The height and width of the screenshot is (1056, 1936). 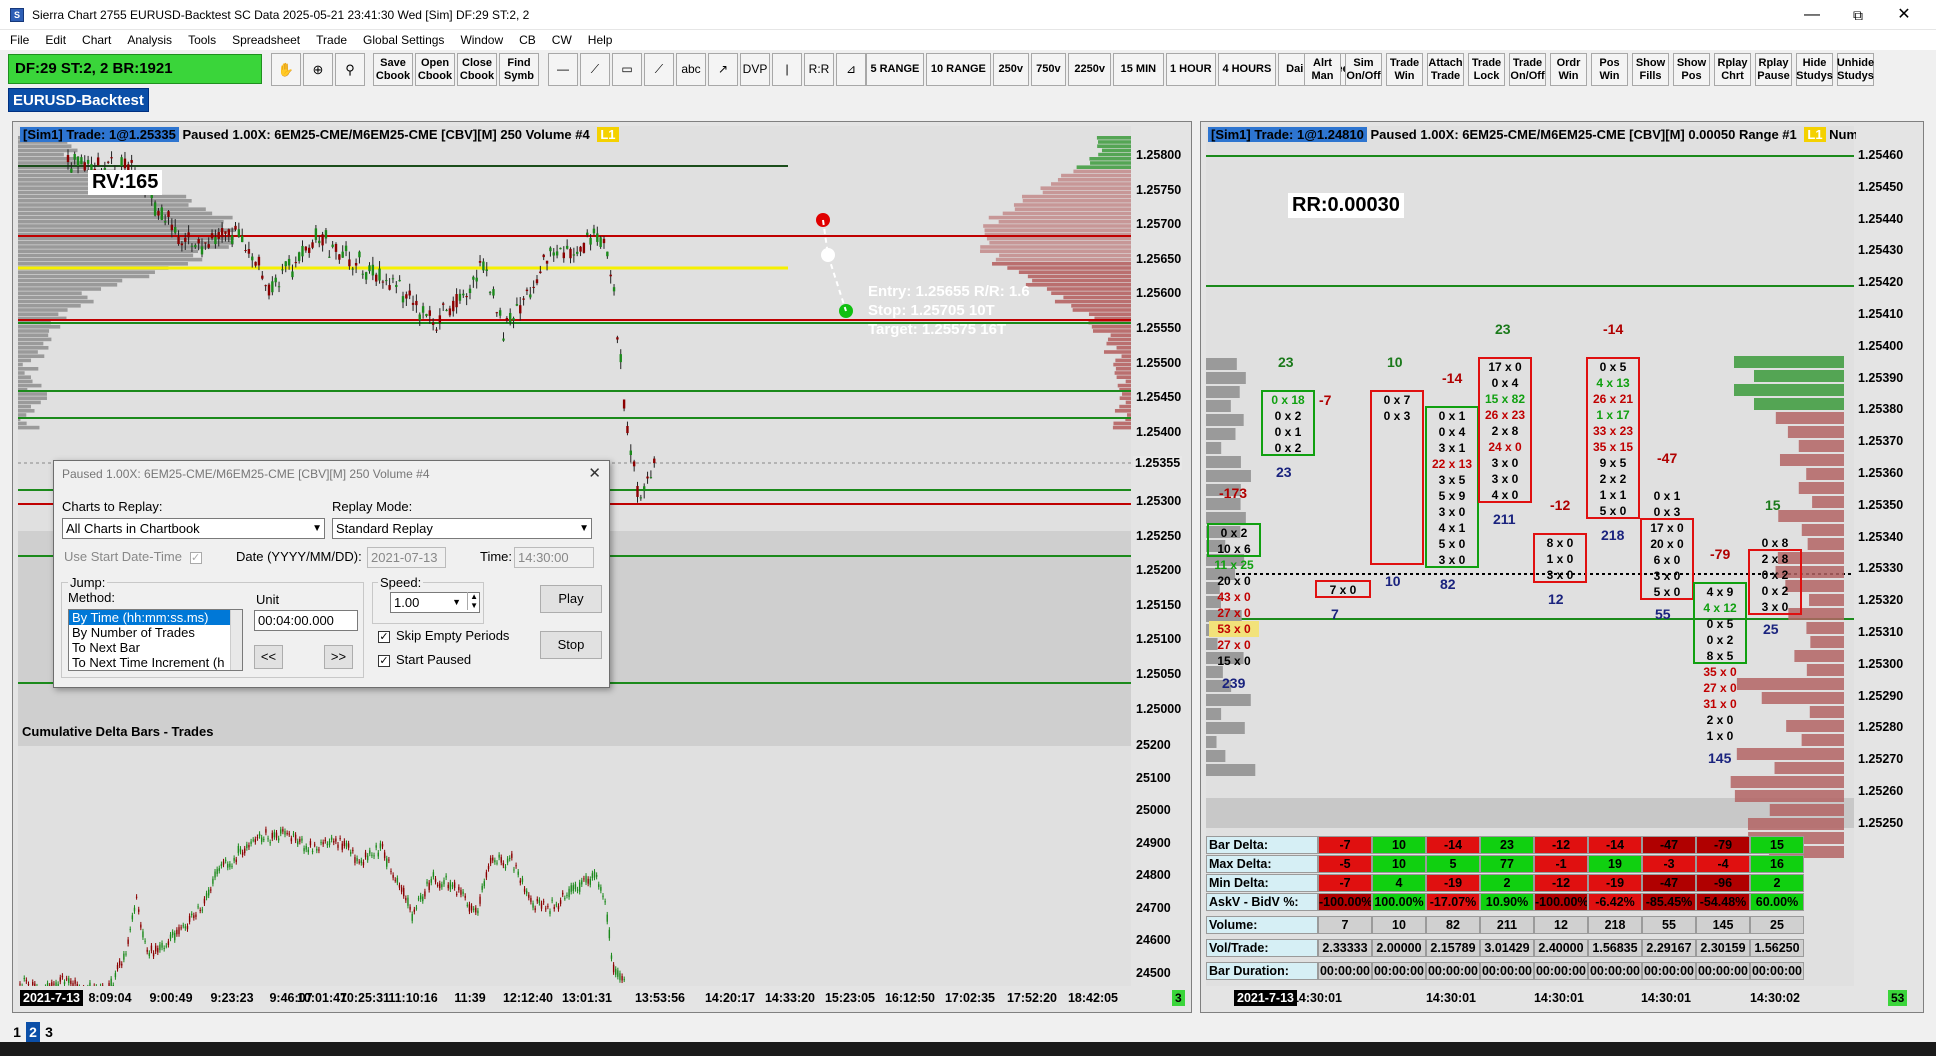 What do you see at coordinates (755, 69) in the screenshot?
I see `dvp-tool-icon: DVP` at bounding box center [755, 69].